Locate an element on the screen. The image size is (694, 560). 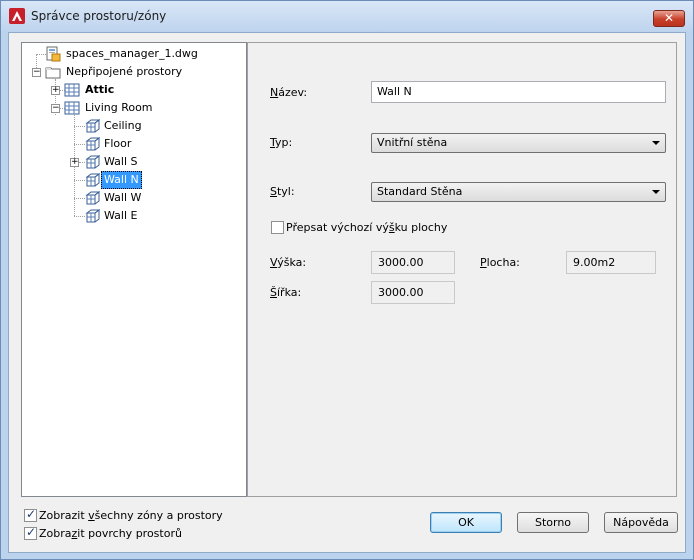
override-height-checkbox is located at coordinates (277, 227).